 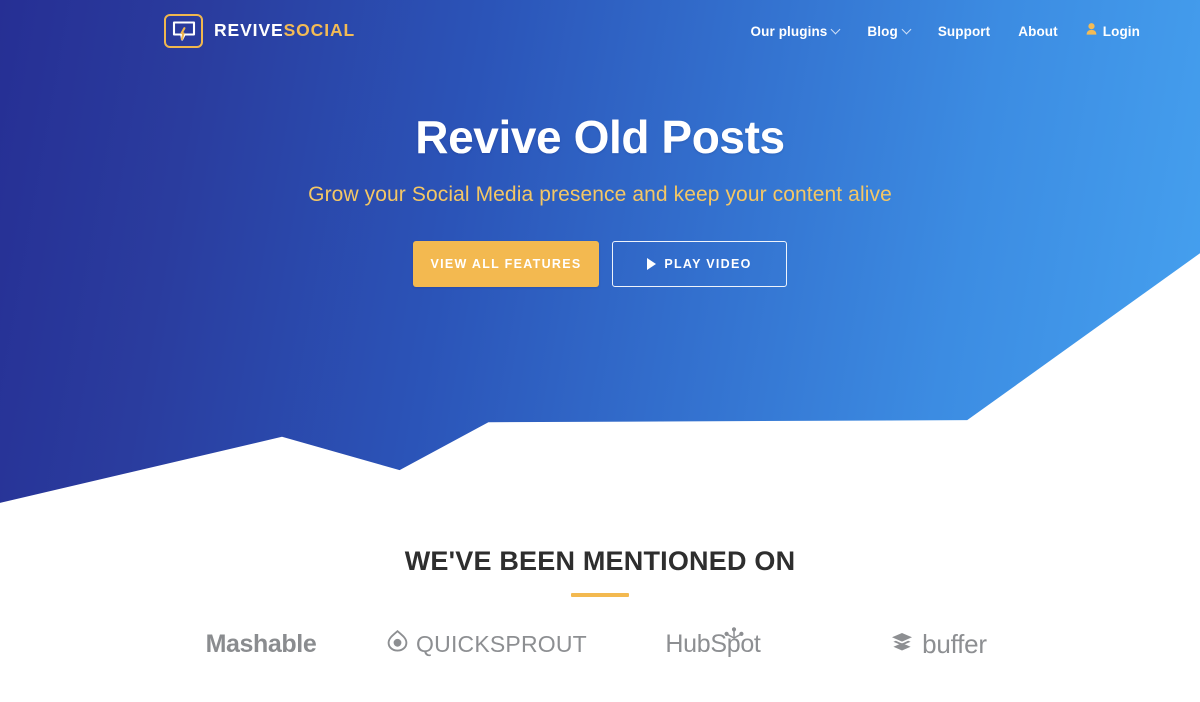 I want to click on main-navigation: Our plugins Blog Support About Login, so click(x=945, y=31).